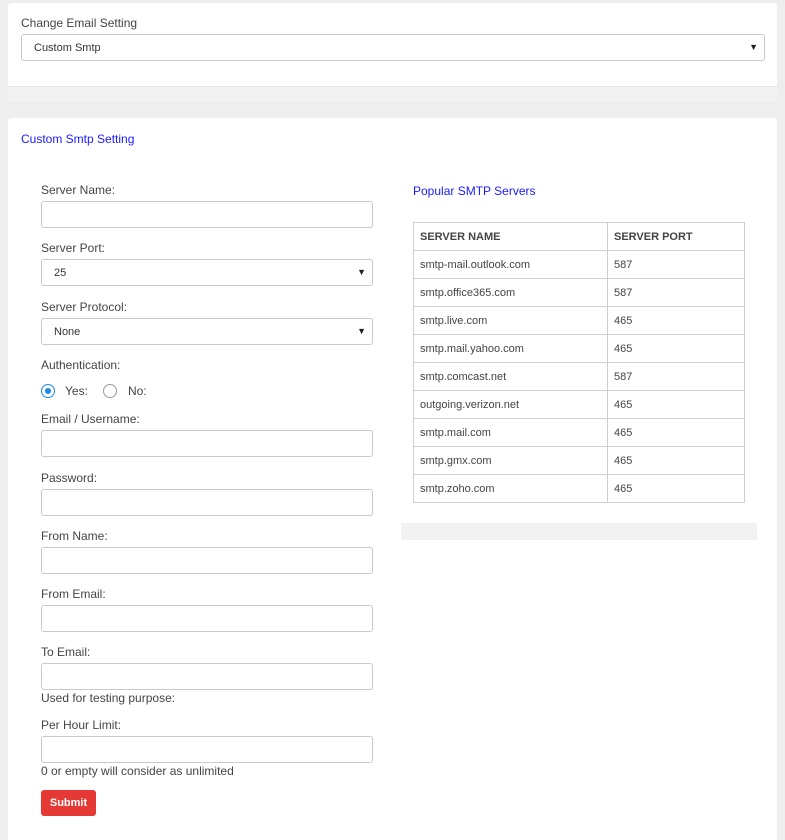  What do you see at coordinates (76, 391) in the screenshot?
I see `auth-yes-label: Yes:` at bounding box center [76, 391].